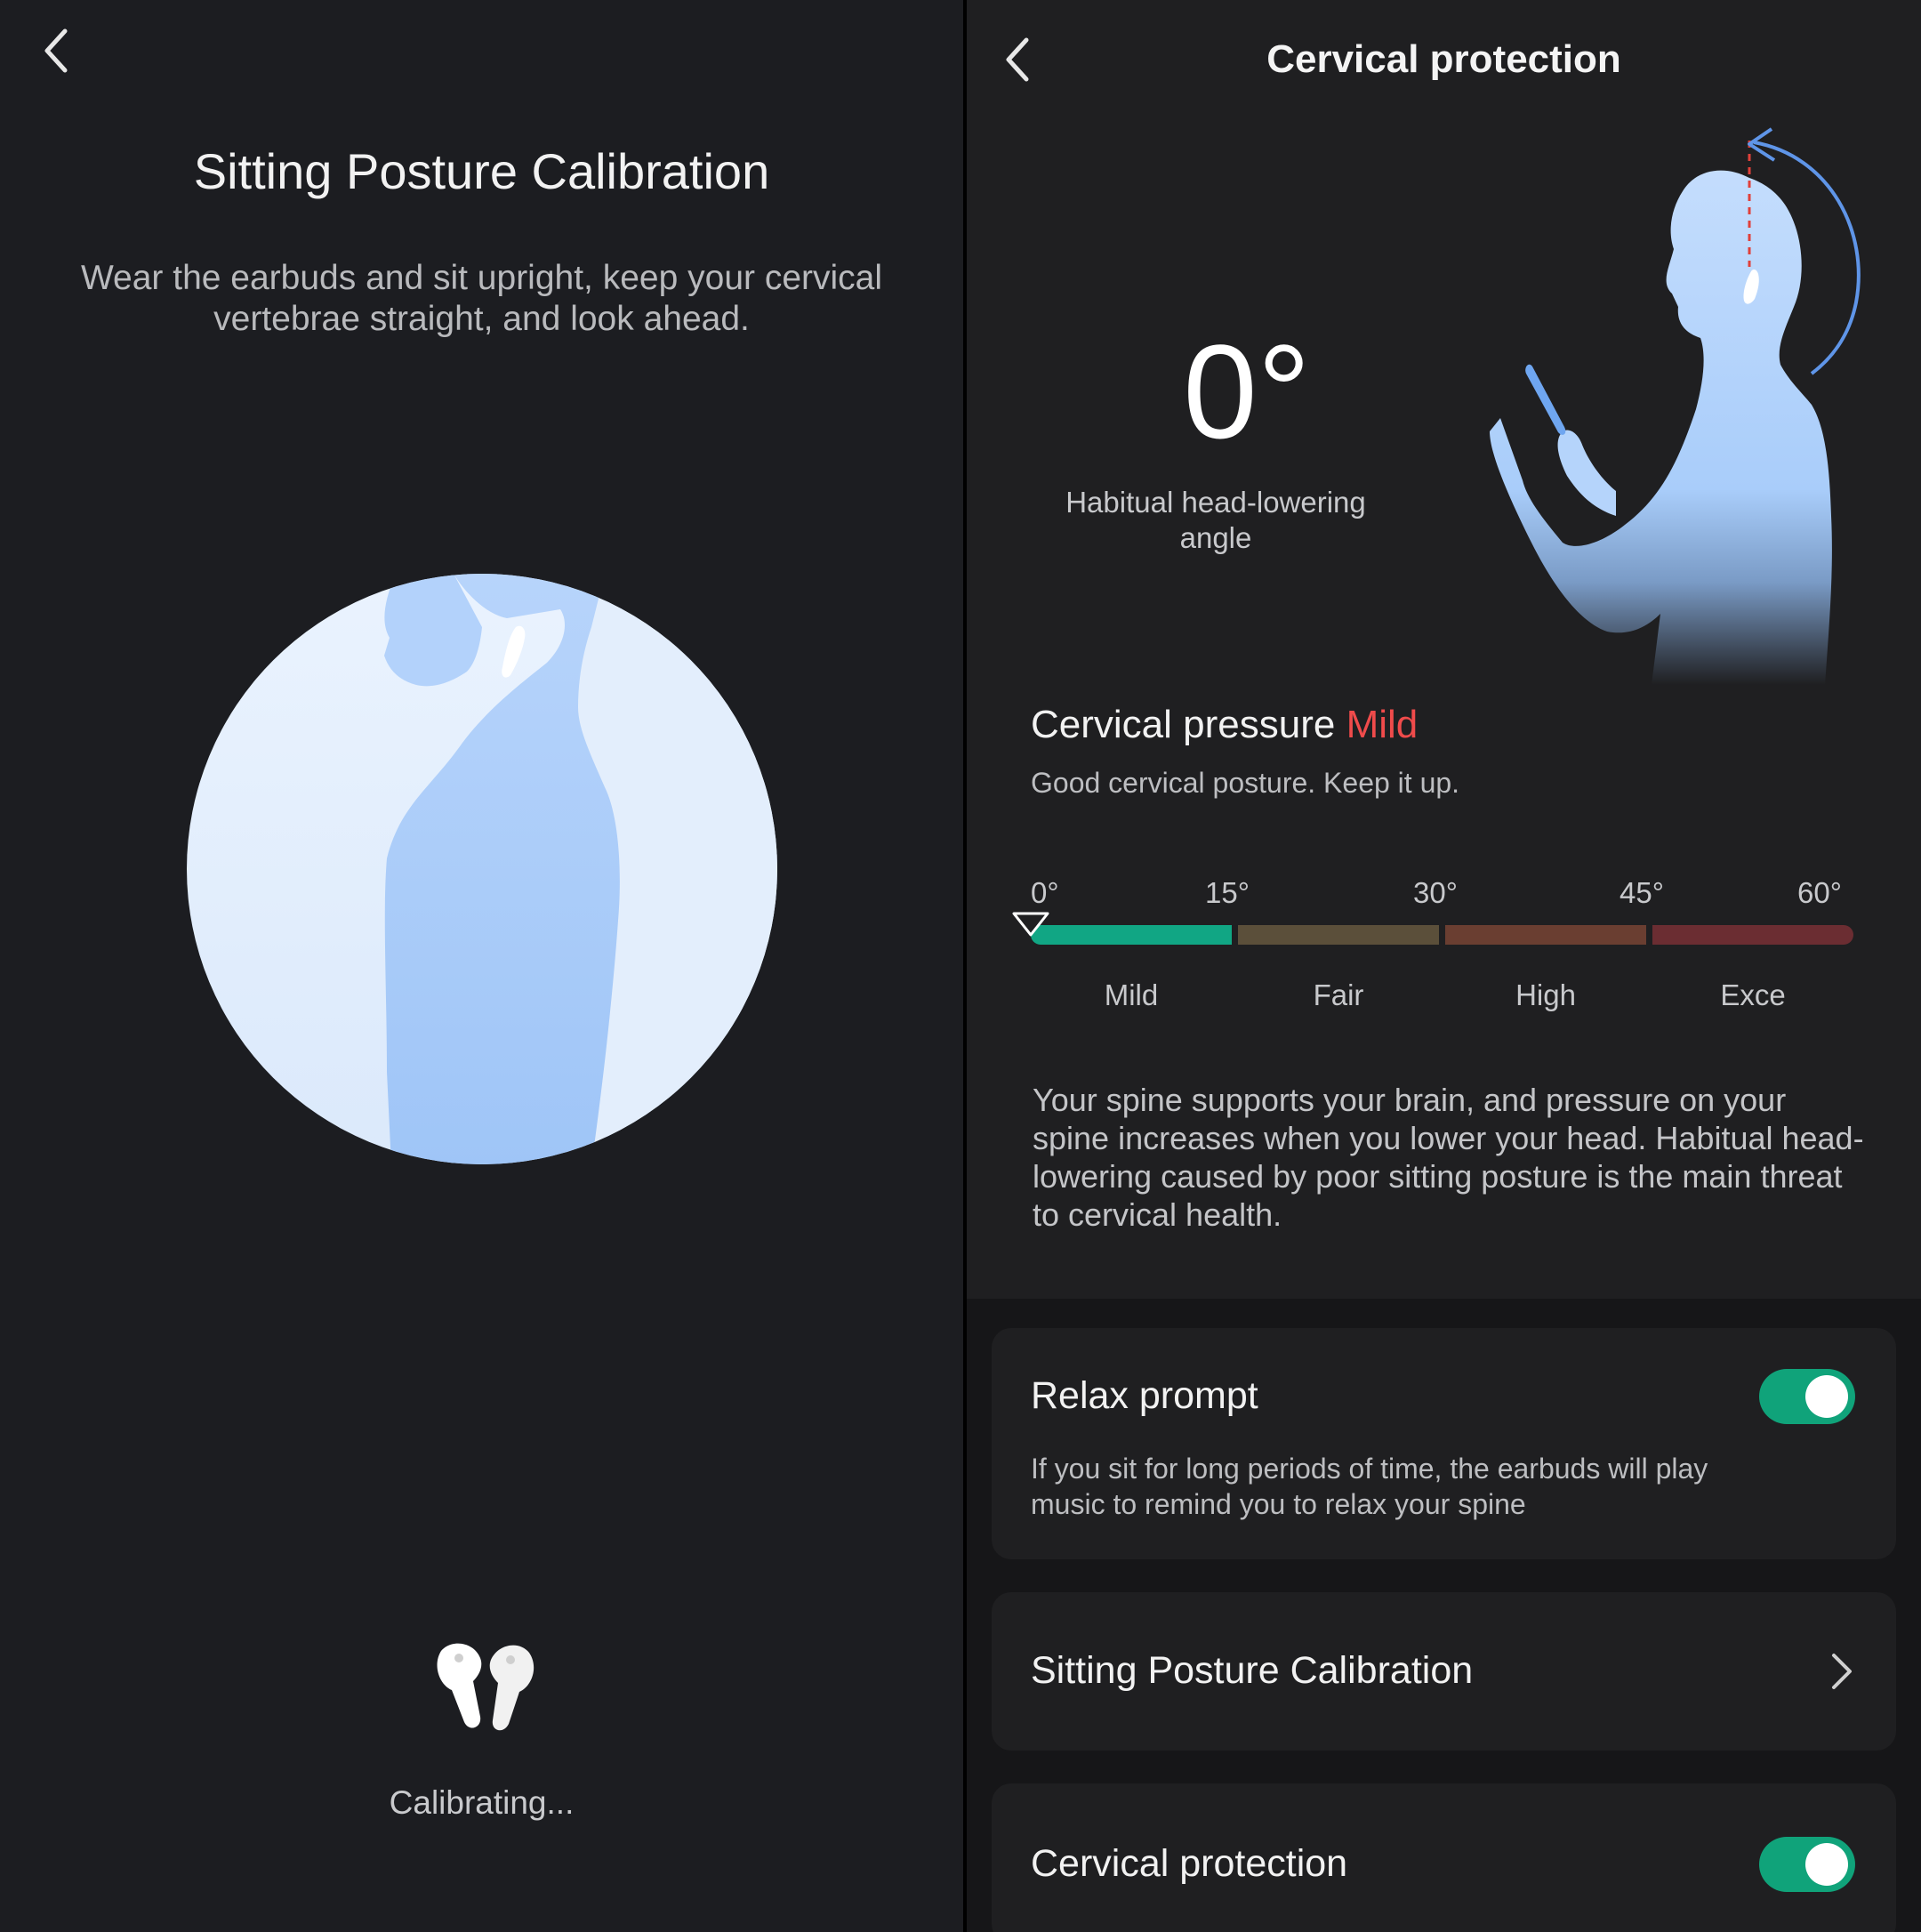  What do you see at coordinates (486, 1687) in the screenshot?
I see `earbuds-icon` at bounding box center [486, 1687].